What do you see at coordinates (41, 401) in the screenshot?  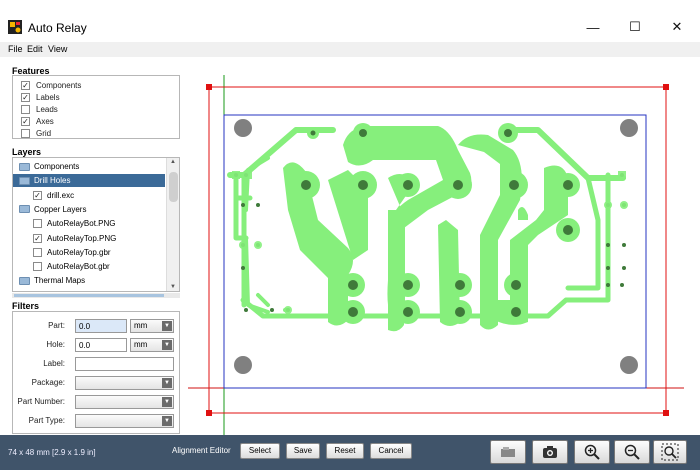 I see `part-number-label: Part Number:` at bounding box center [41, 401].